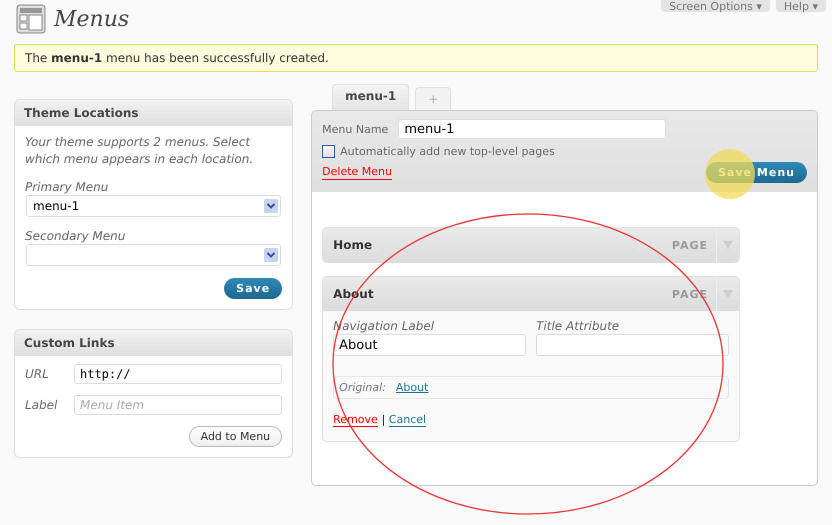 Image resolution: width=832 pixels, height=525 pixels. What do you see at coordinates (253, 288) in the screenshot?
I see `save-button: Save` at bounding box center [253, 288].